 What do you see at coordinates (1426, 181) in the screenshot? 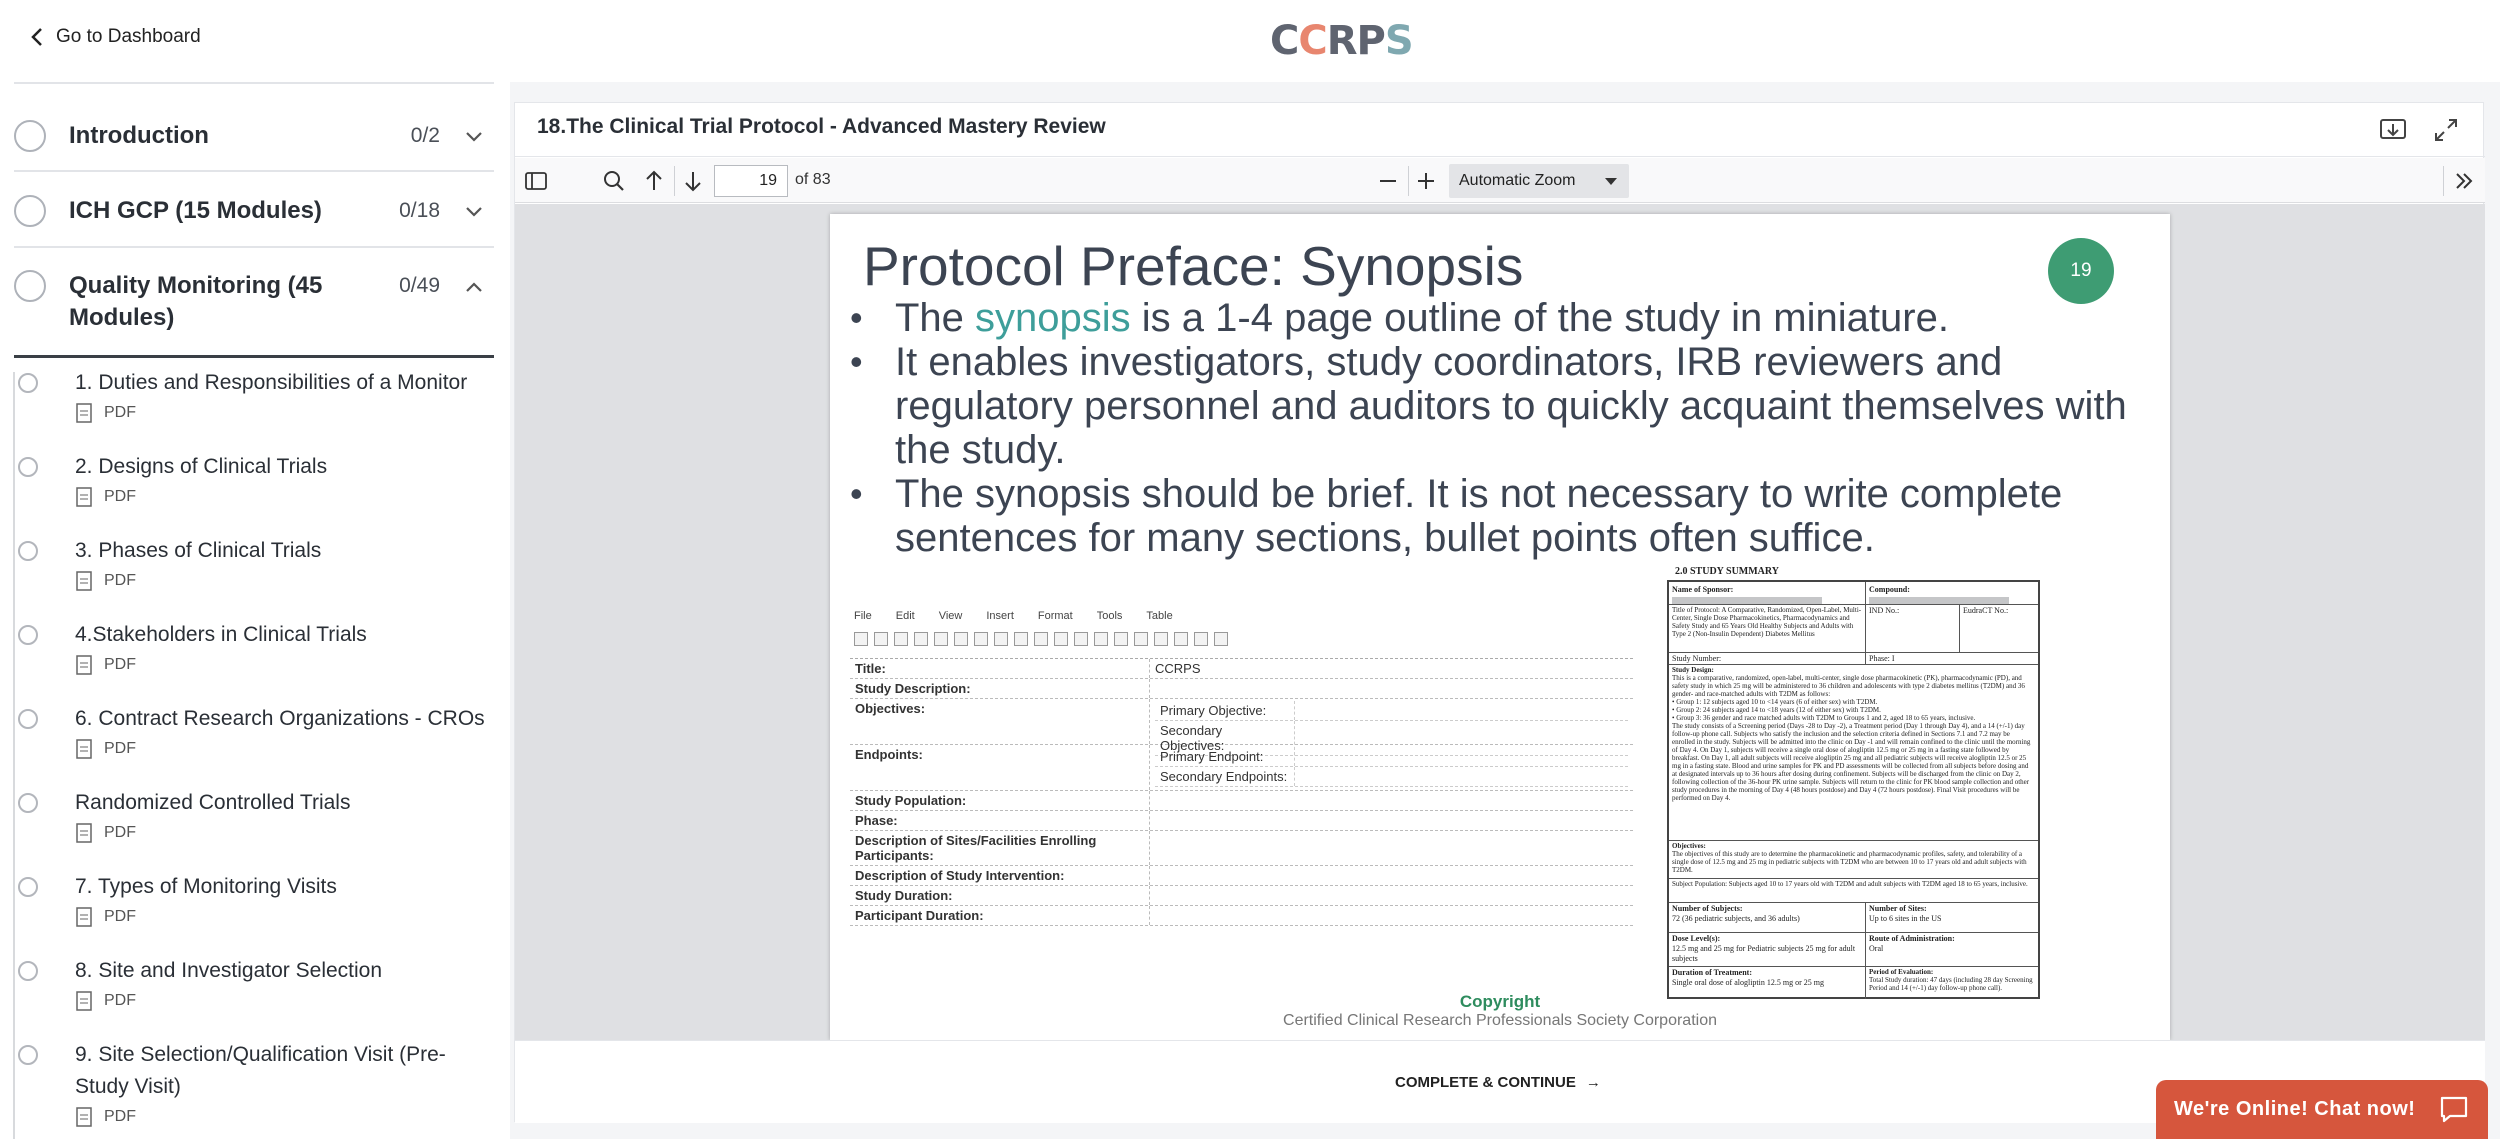
I see `zoom-in-icon` at bounding box center [1426, 181].